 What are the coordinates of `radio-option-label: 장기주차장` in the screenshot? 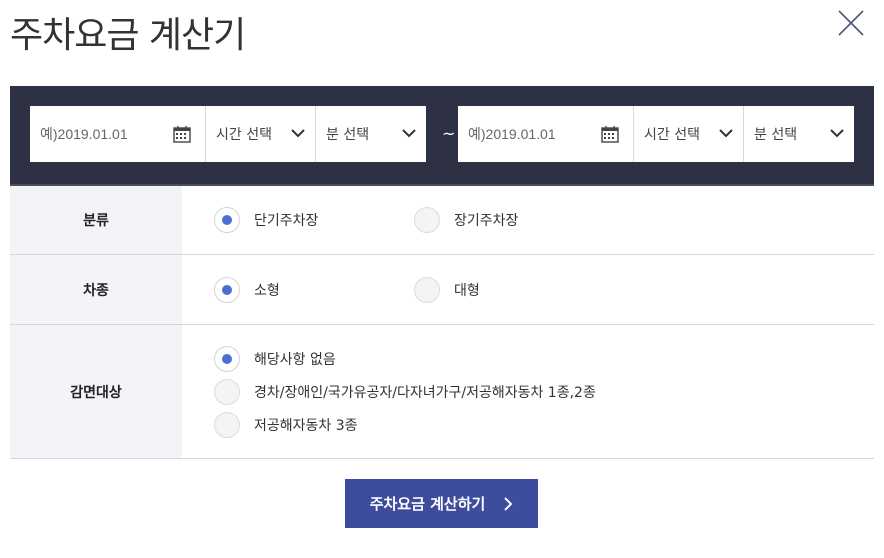 It's located at (486, 221).